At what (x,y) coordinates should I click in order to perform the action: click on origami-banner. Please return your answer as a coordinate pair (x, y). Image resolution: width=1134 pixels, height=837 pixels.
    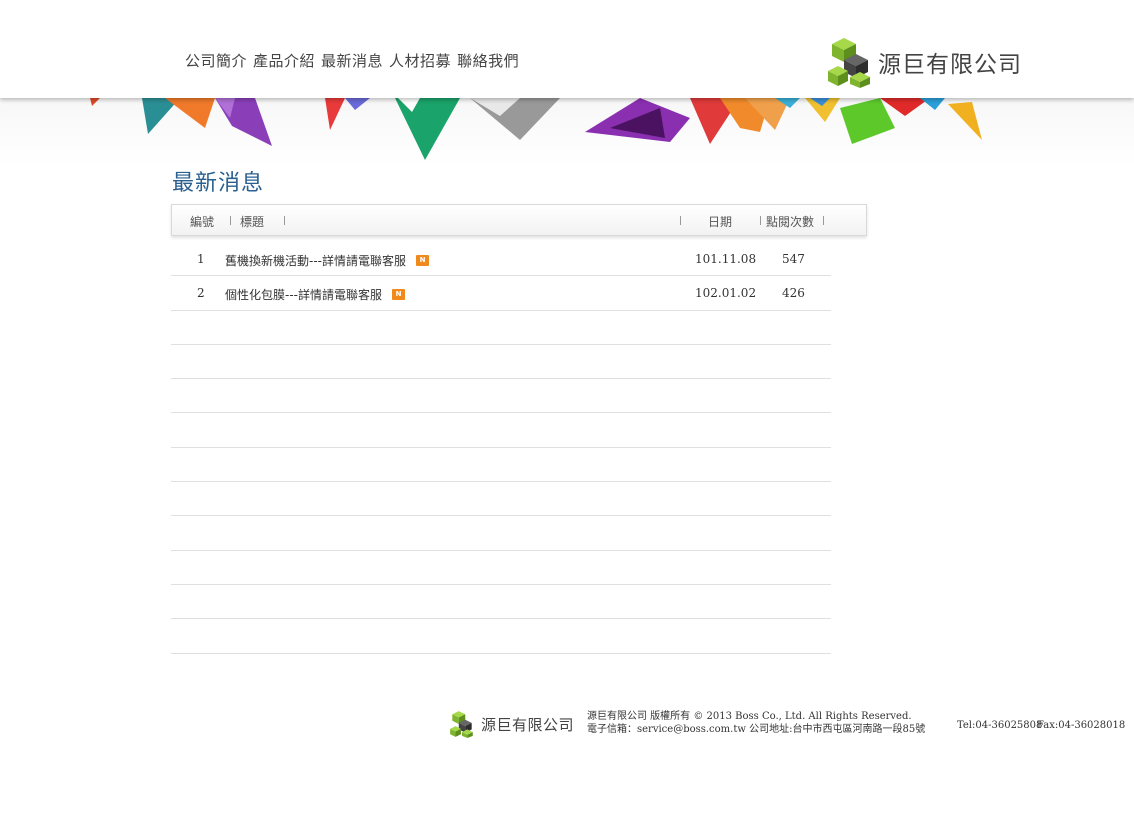
    Looking at the image, I should click on (567, 132).